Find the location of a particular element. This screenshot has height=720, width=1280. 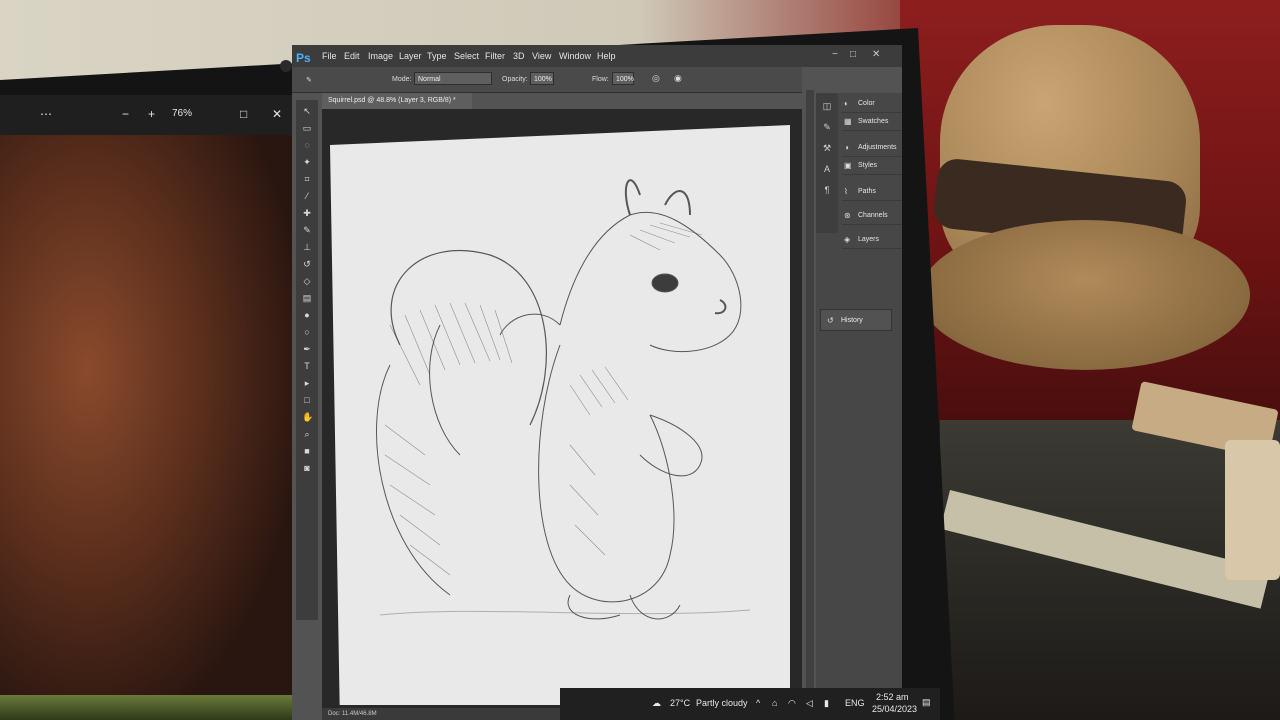

eraser-icon: ◇ is located at coordinates (307, 281).